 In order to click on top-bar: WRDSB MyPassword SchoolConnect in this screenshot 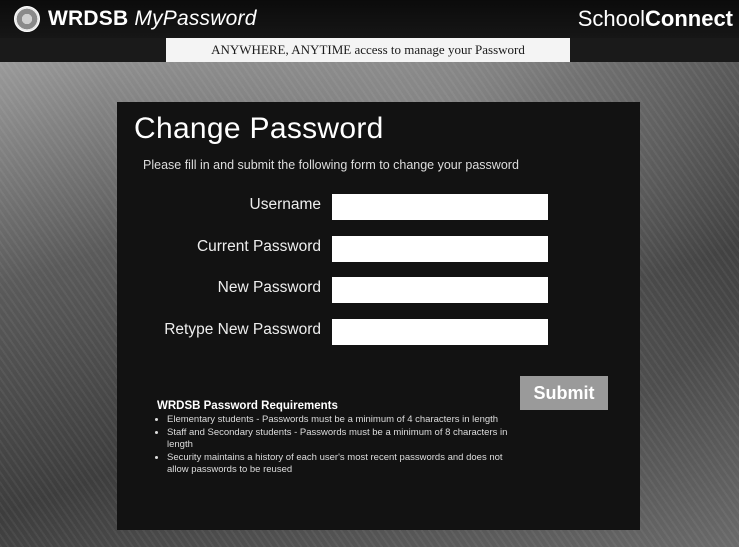, I will do `click(369, 19)`.